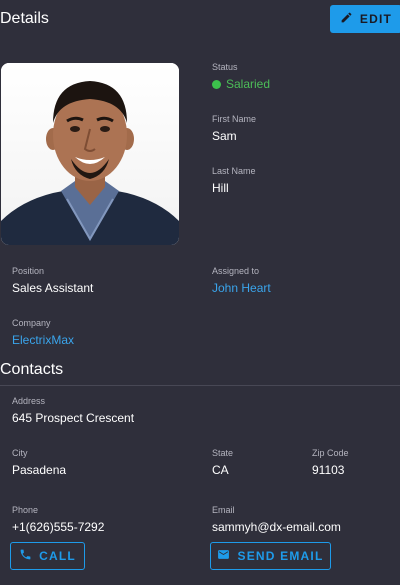 The height and width of the screenshot is (585, 400). I want to click on contacts-title: Contacts, so click(32, 369).